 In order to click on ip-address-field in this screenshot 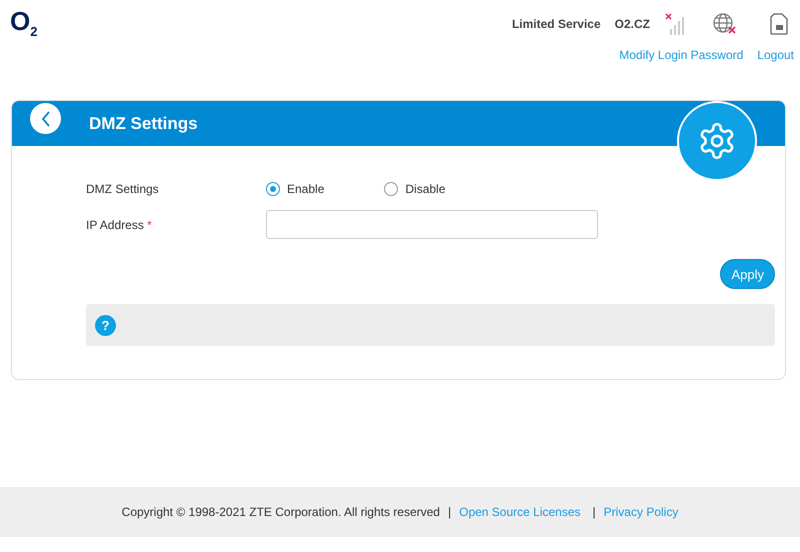, I will do `click(432, 224)`.